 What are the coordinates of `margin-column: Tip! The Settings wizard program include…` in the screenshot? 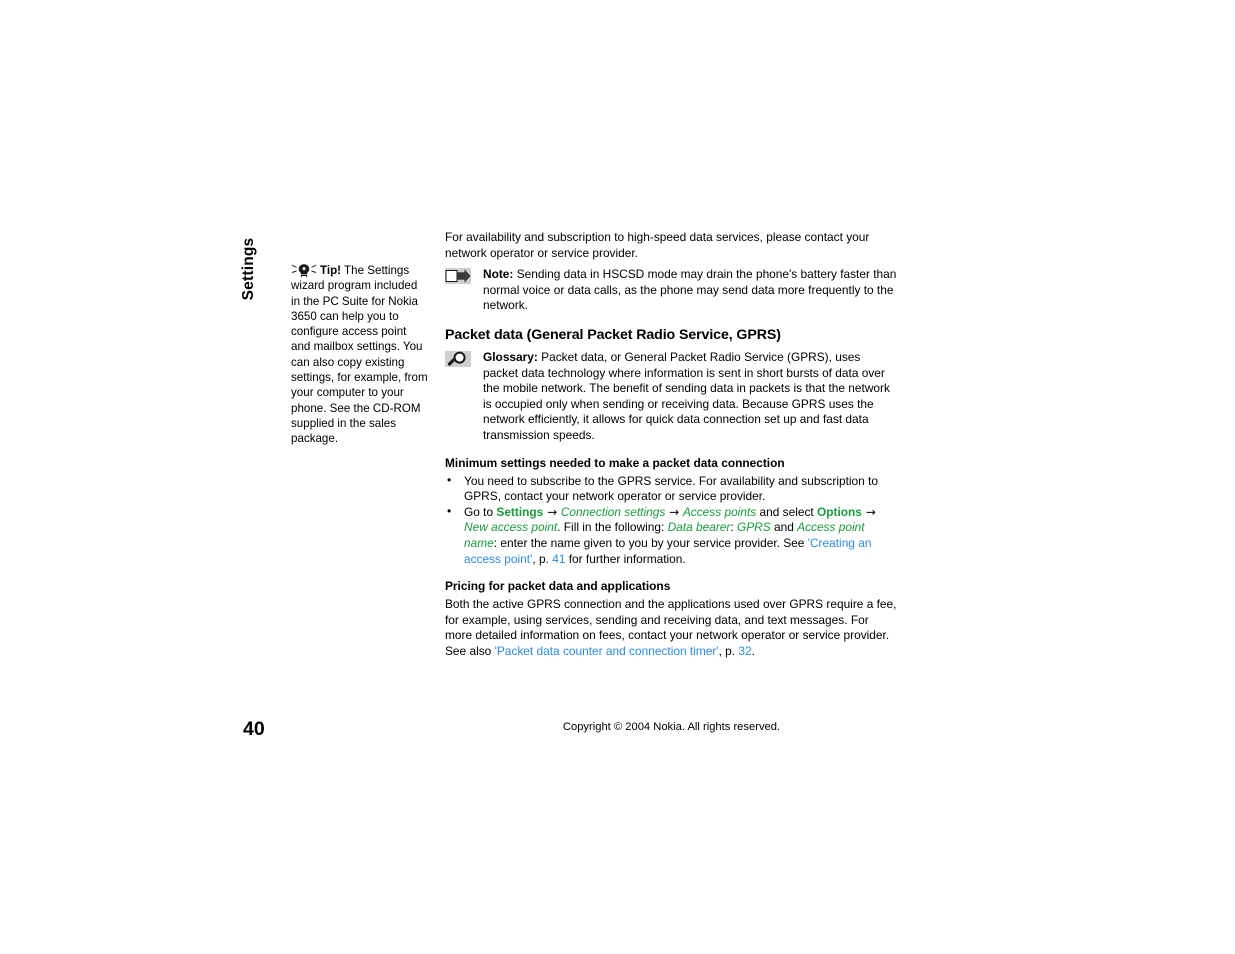 It's located at (359, 355).